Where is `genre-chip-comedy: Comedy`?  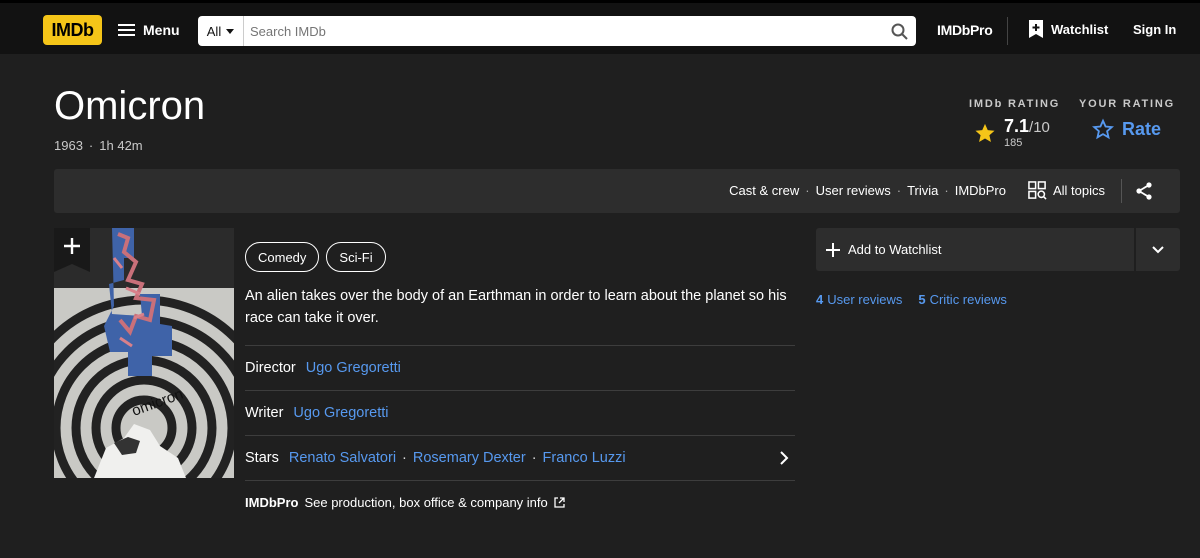 genre-chip-comedy: Comedy is located at coordinates (282, 257).